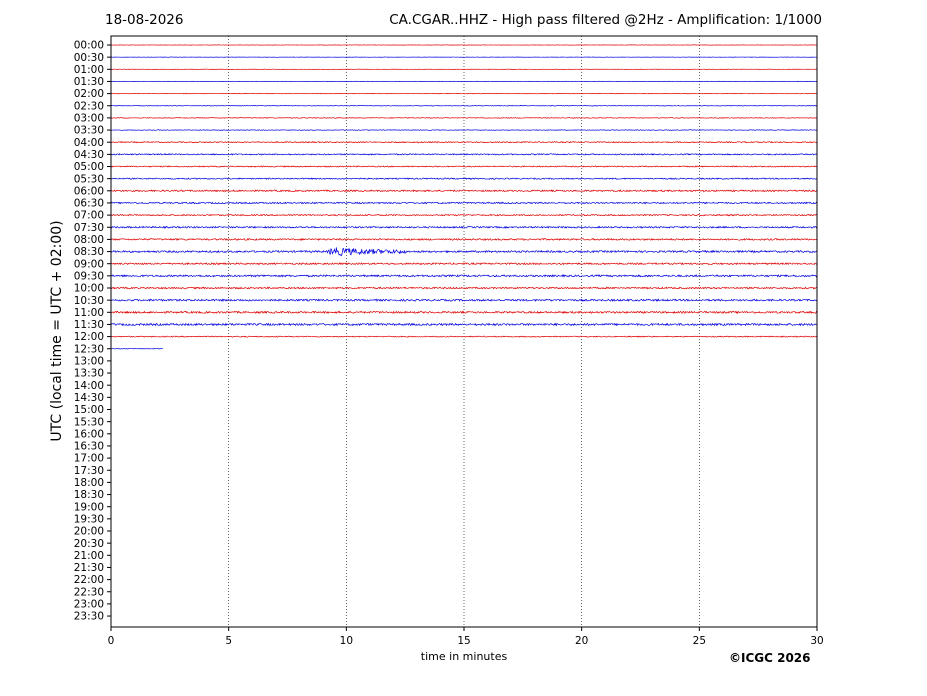 The width and height of the screenshot is (927, 696). What do you see at coordinates (89, 507) in the screenshot?
I see `y-tick-label: 19:00` at bounding box center [89, 507].